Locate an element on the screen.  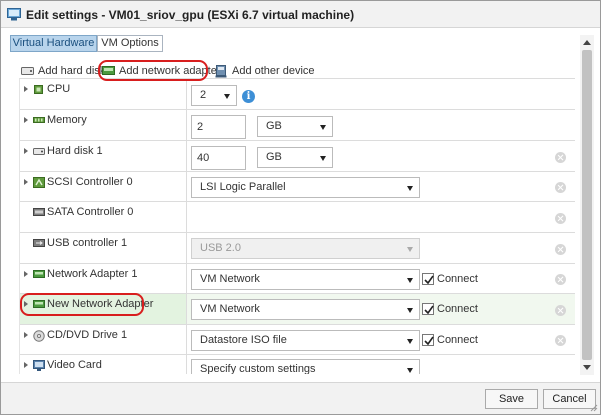
scrollbar-thumb is located at coordinates (587, 205).